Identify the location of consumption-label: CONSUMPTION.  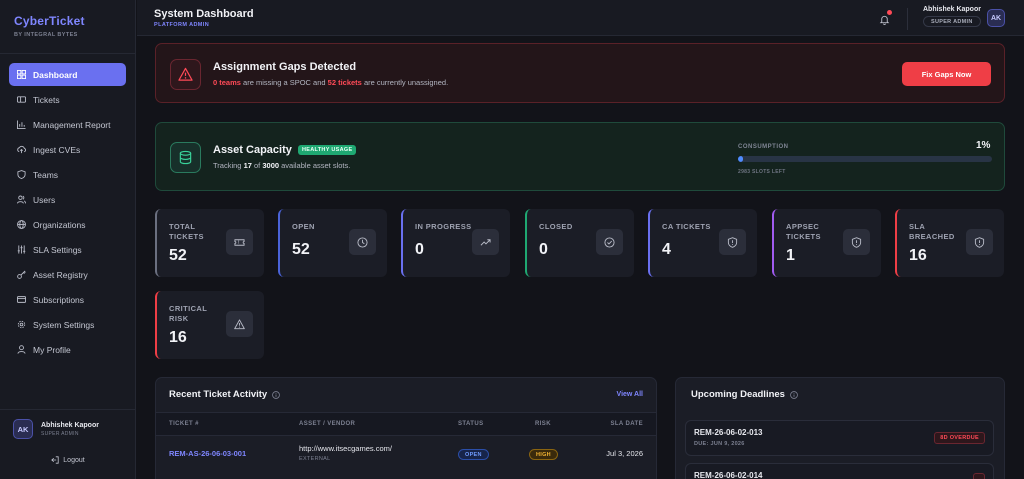
(763, 147).